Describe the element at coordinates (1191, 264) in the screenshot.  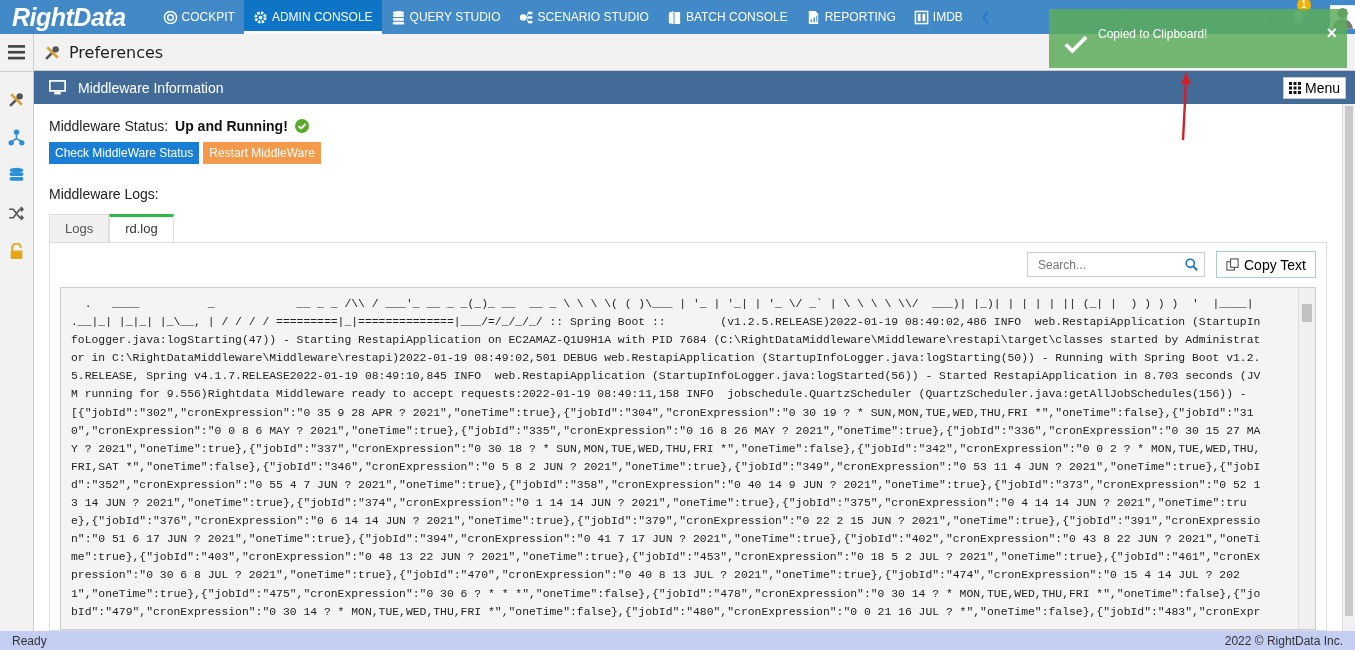
I see `search-icon` at that location.